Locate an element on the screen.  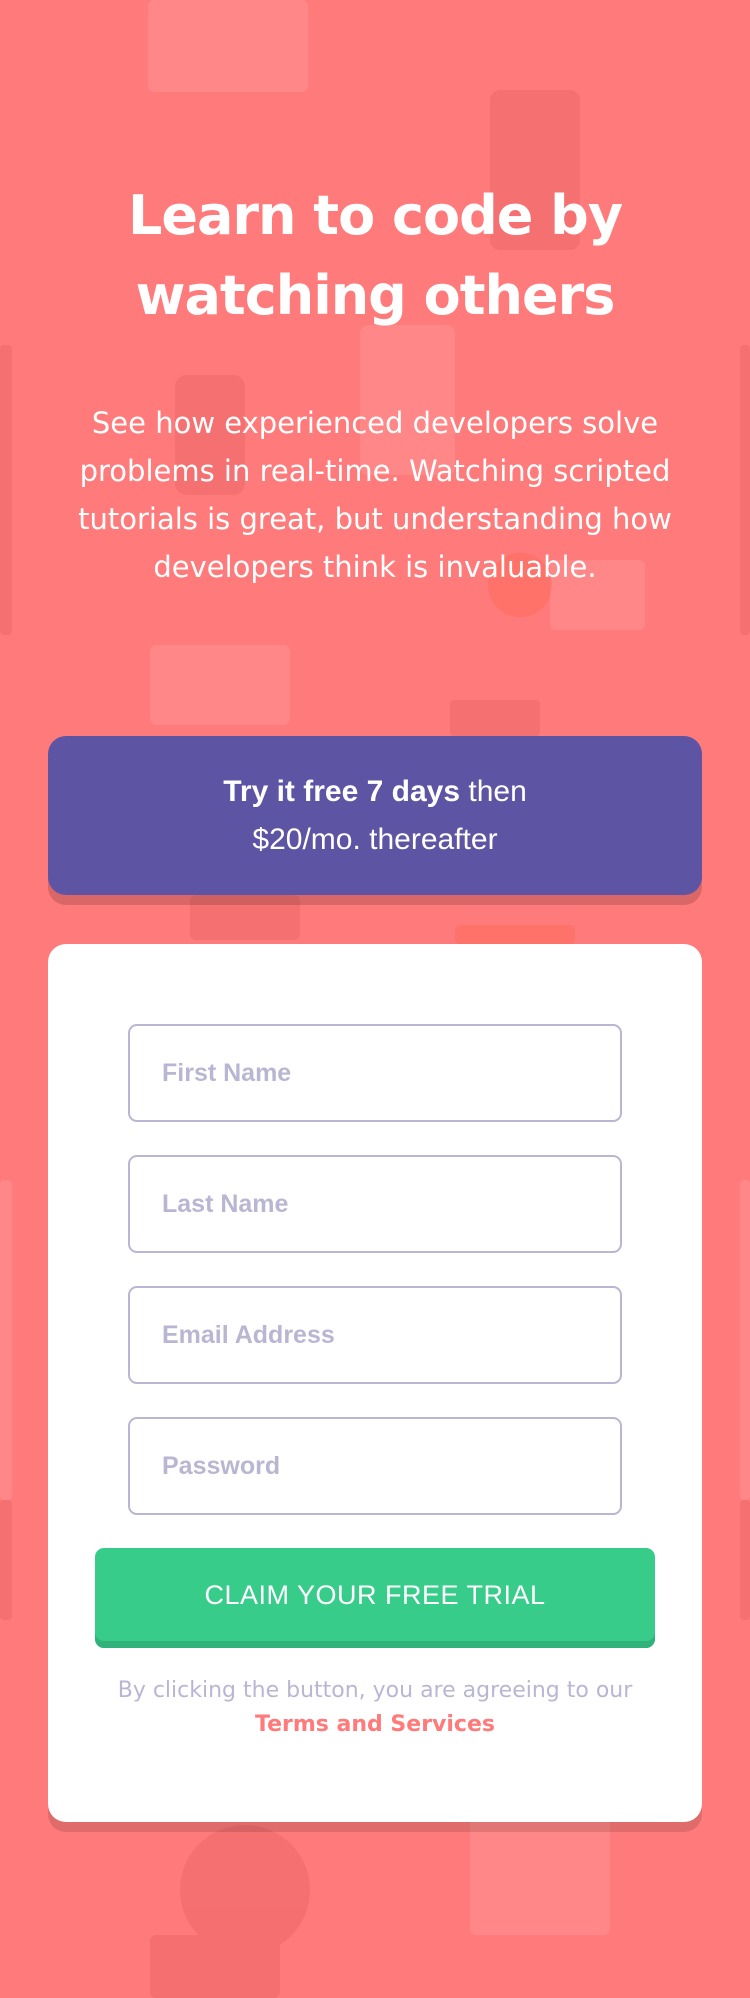
password-input is located at coordinates (375, 1466).